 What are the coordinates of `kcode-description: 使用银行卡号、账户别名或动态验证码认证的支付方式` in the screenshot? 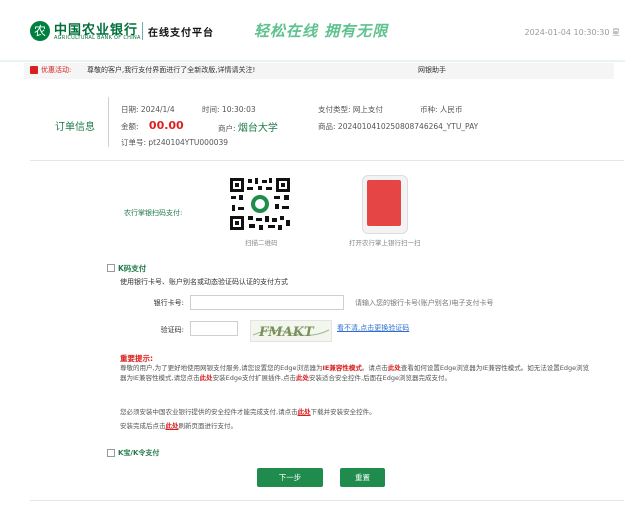 It's located at (204, 282).